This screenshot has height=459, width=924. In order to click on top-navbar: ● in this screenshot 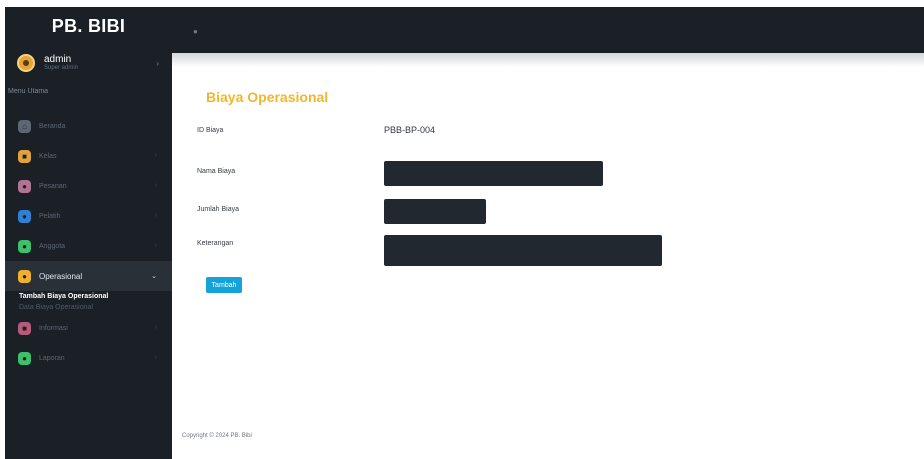, I will do `click(548, 30)`.